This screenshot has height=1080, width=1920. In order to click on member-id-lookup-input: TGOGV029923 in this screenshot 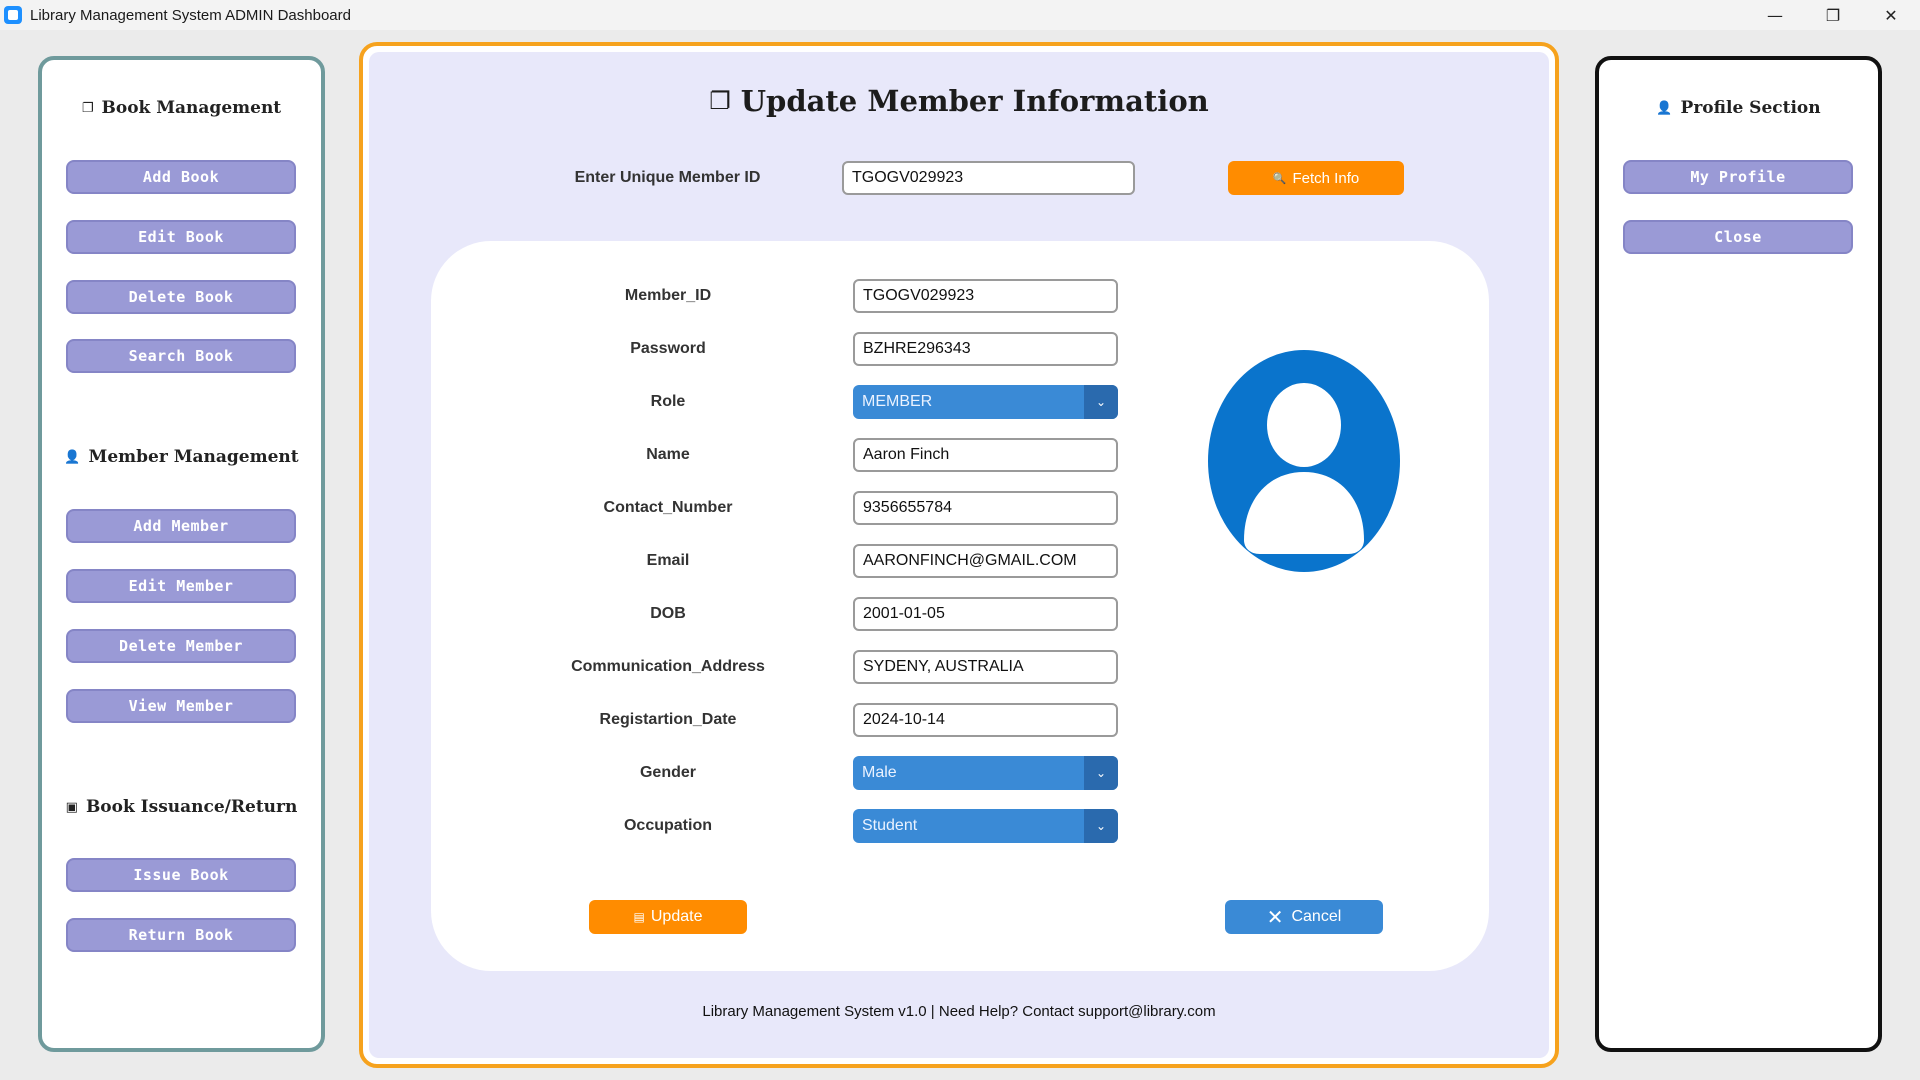, I will do `click(988, 178)`.